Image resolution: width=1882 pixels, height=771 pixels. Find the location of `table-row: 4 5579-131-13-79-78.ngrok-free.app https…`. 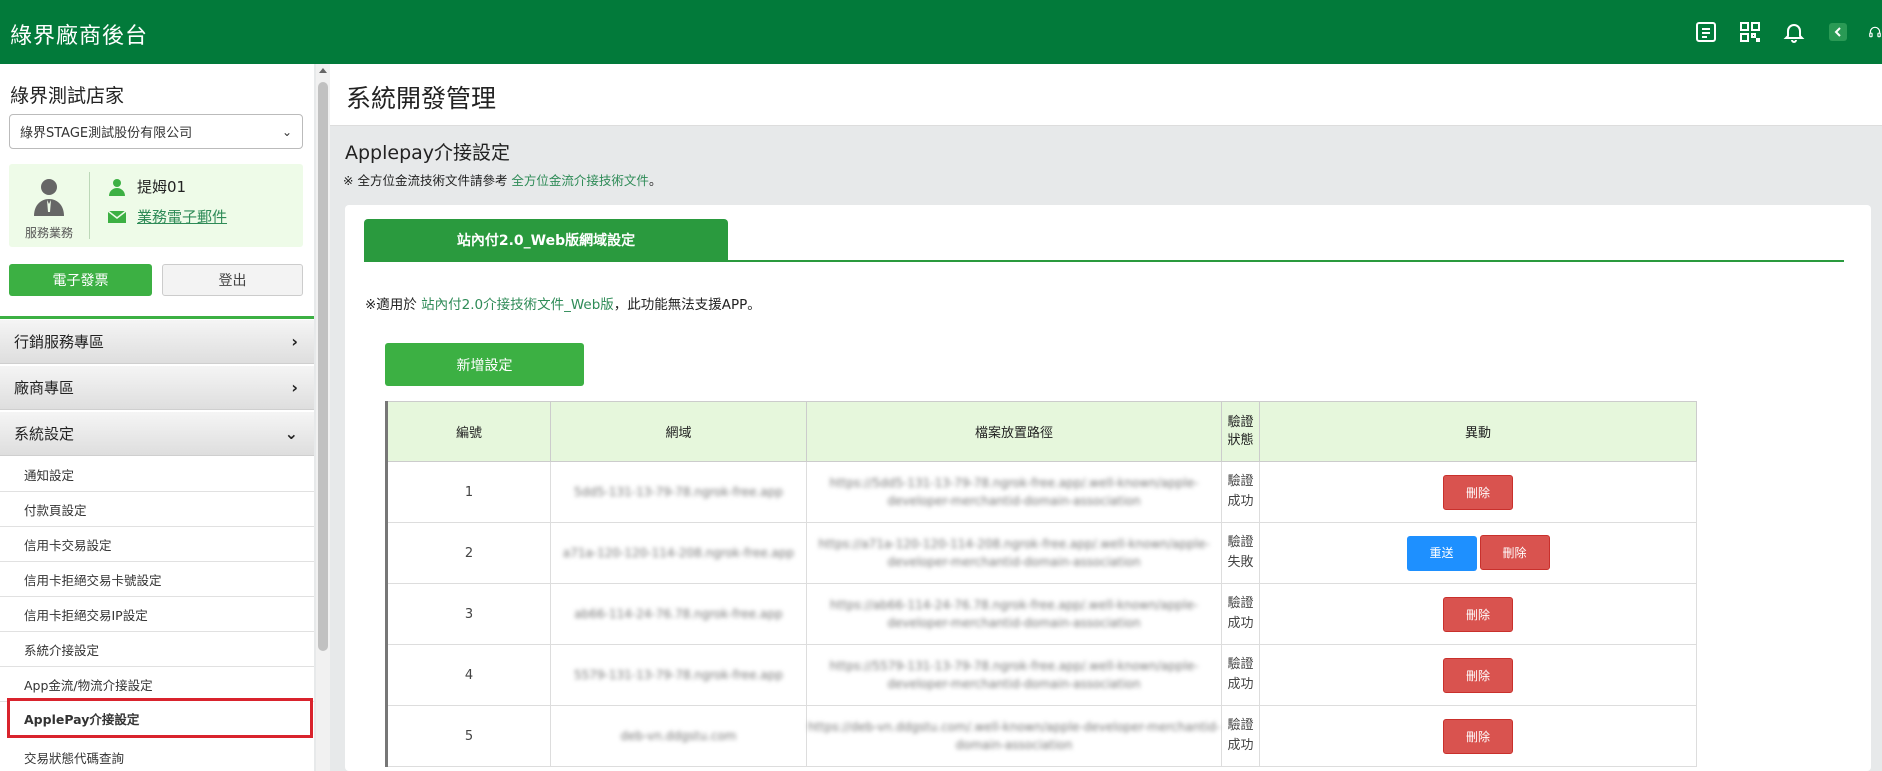

table-row: 4 5579-131-13-79-78.ngrok-free.app https… is located at coordinates (1041, 675).